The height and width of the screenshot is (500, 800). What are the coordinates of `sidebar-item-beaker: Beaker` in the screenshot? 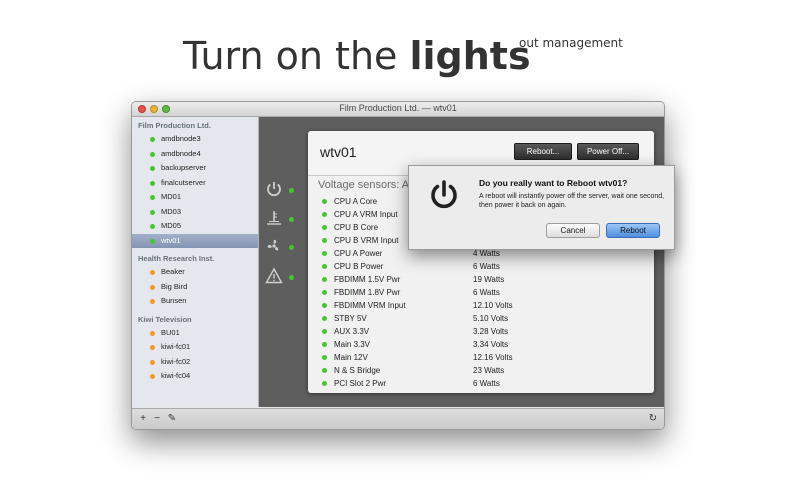 It's located at (195, 272).